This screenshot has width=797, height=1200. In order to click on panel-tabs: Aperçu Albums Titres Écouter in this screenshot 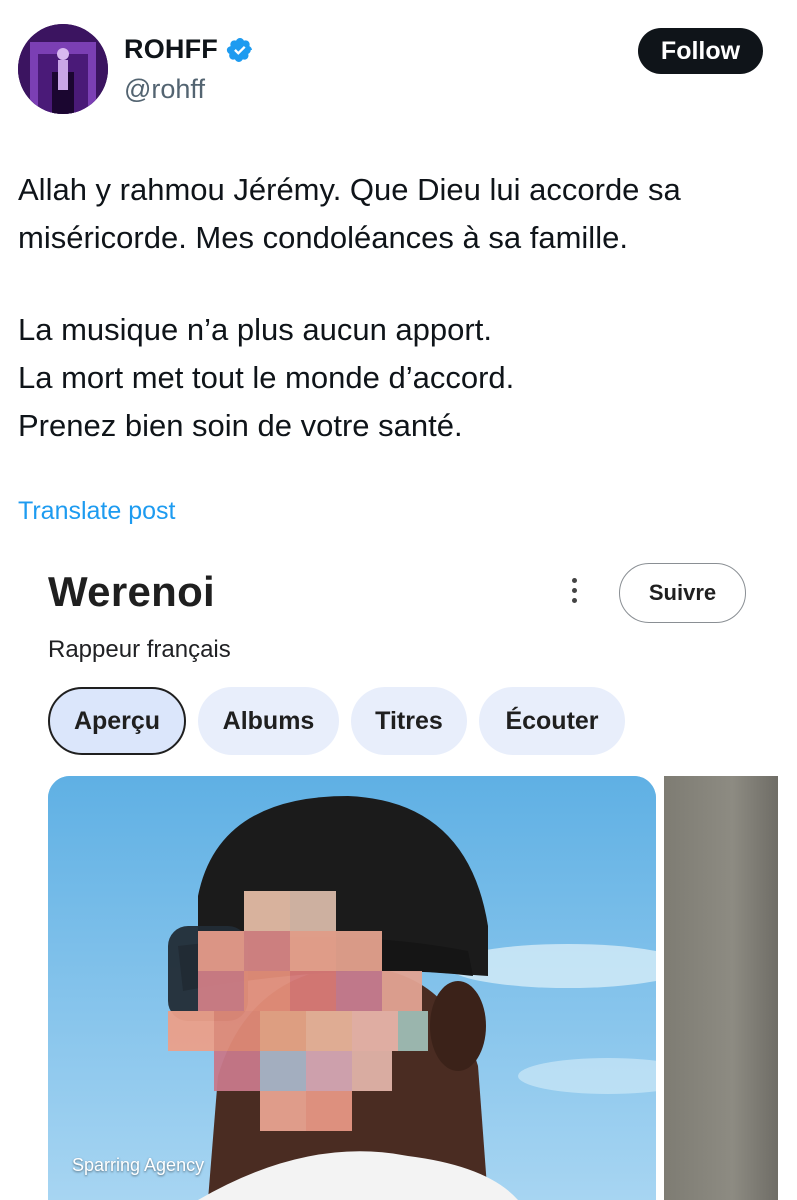, I will do `click(336, 721)`.